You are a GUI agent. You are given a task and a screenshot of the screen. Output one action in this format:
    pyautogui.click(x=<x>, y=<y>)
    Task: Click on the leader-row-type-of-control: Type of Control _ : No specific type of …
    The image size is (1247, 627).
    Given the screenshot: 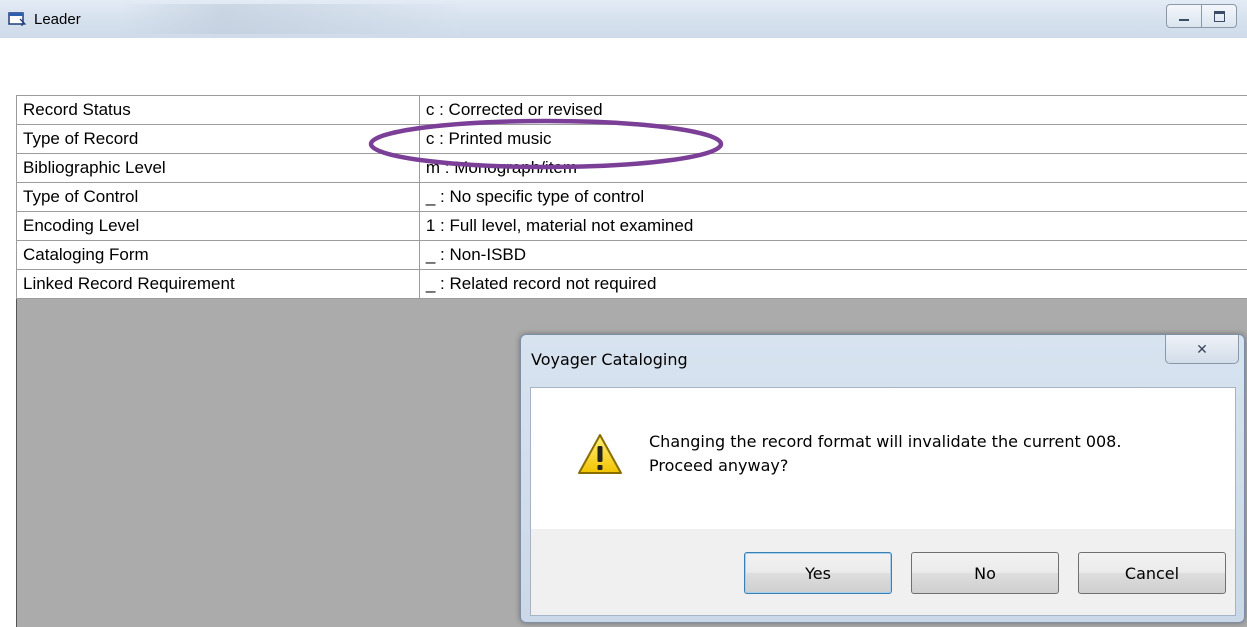 What is the action you would take?
    pyautogui.click(x=631, y=197)
    